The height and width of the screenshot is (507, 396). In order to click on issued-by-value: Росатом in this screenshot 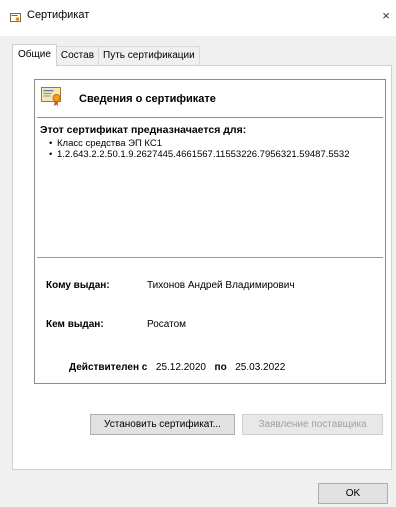, I will do `click(167, 324)`.